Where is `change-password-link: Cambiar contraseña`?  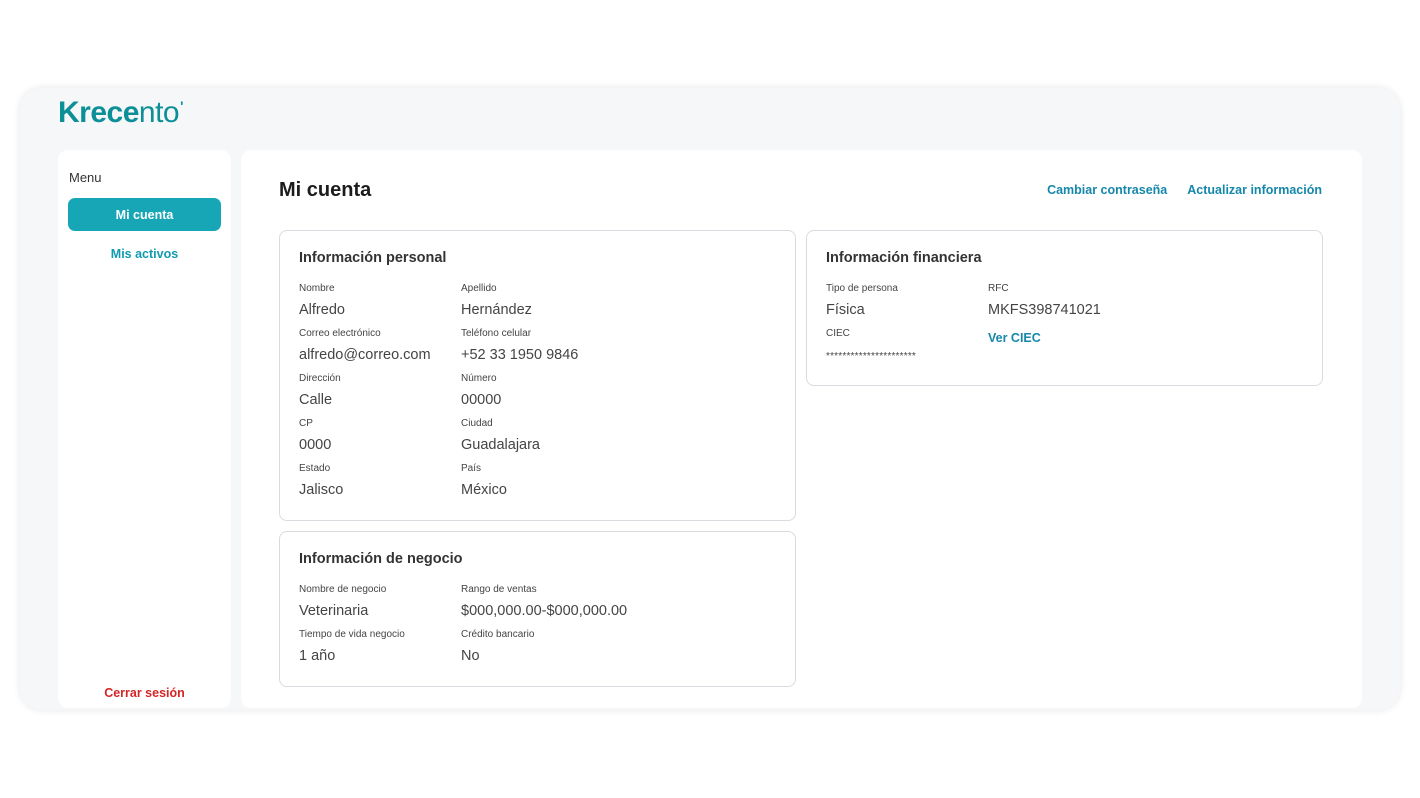 change-password-link: Cambiar contraseña is located at coordinates (1107, 190).